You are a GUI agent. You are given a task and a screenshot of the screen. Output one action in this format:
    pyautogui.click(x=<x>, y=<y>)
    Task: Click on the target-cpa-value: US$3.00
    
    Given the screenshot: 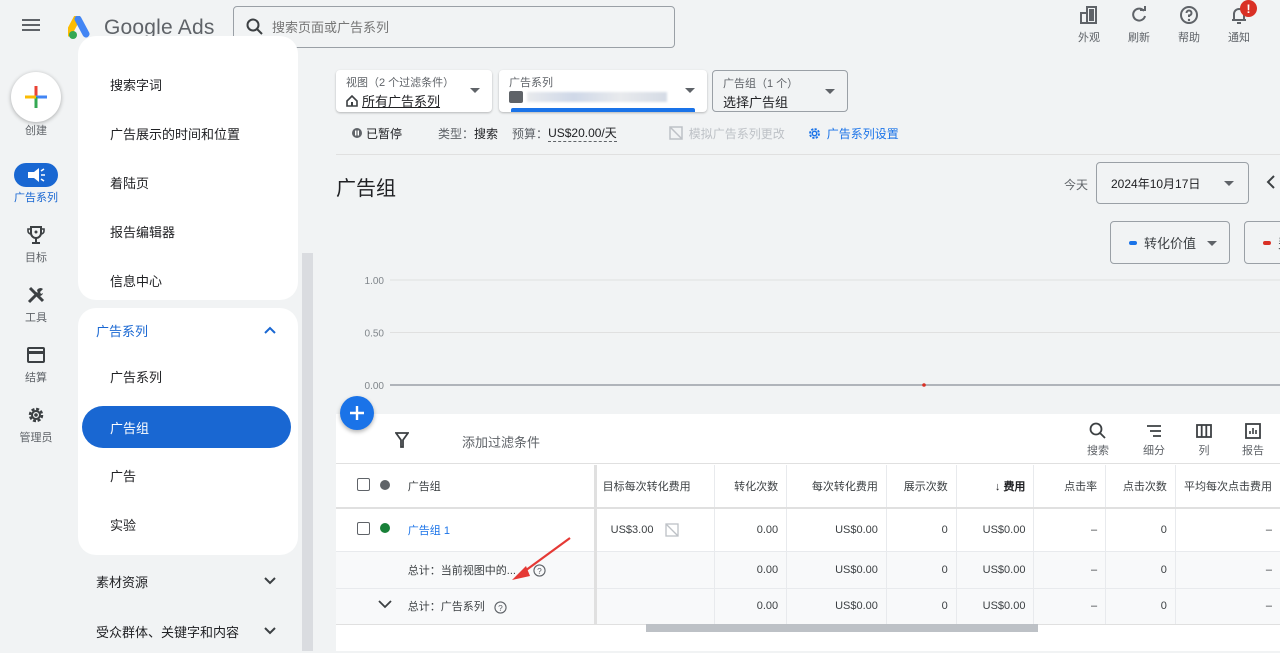 What is the action you would take?
    pyautogui.click(x=632, y=530)
    